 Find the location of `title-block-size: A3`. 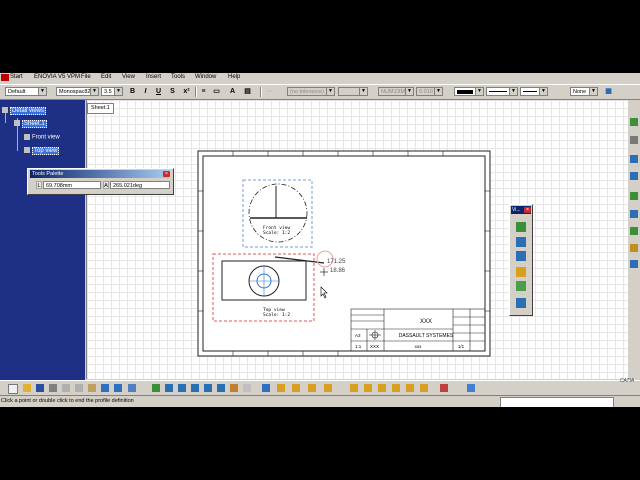

title-block-size: A3 is located at coordinates (358, 335).